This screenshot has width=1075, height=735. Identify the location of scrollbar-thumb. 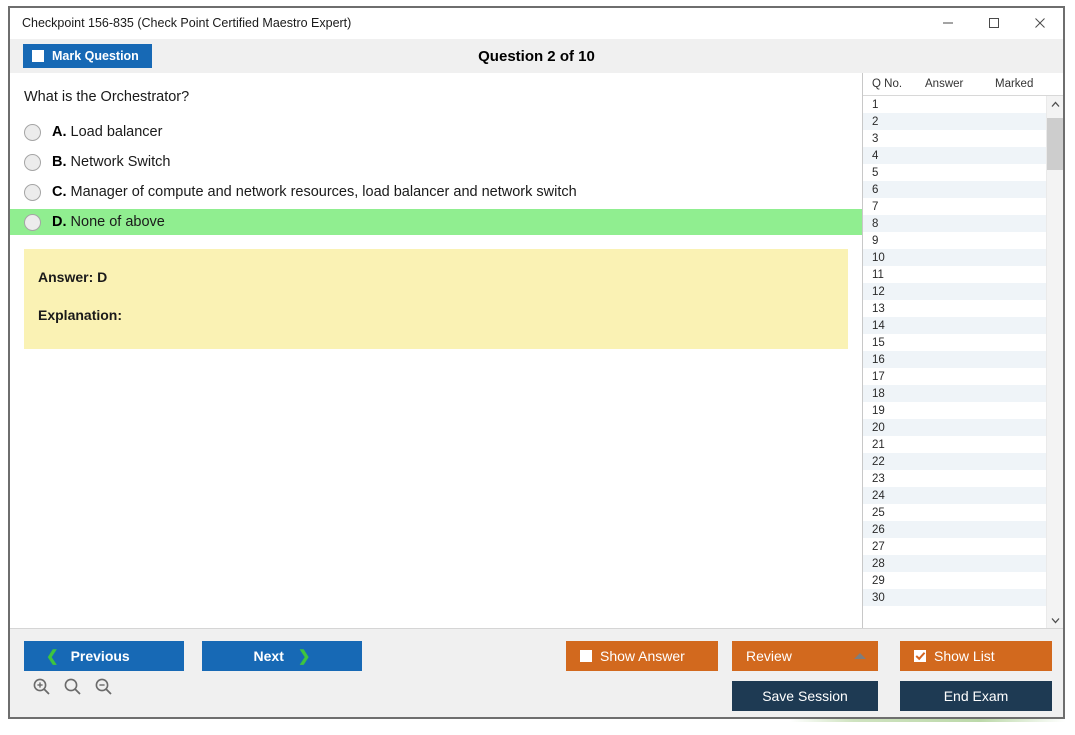
(1055, 144).